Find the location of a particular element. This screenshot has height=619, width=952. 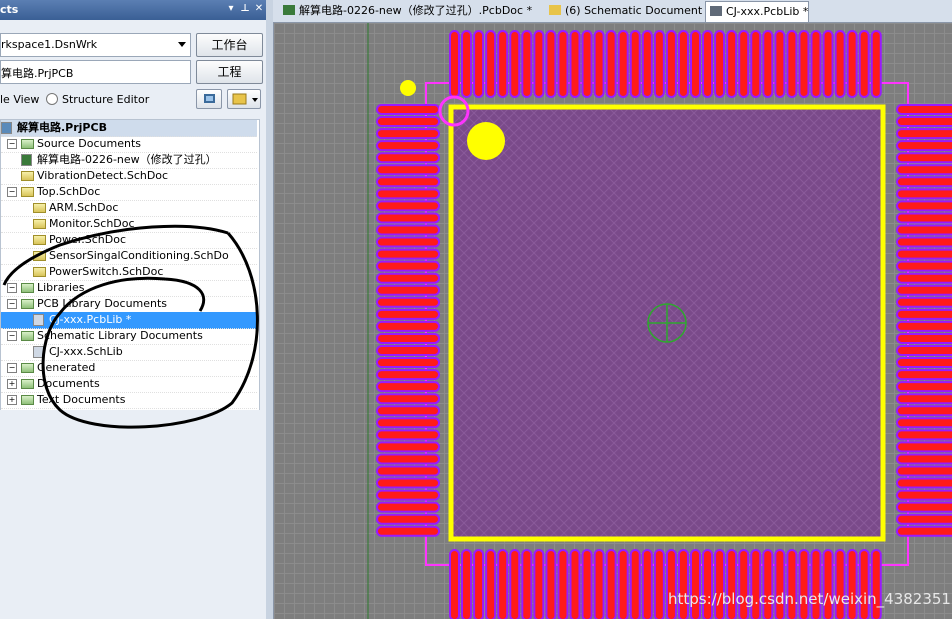

panel-splitter is located at coordinates (270, 309).